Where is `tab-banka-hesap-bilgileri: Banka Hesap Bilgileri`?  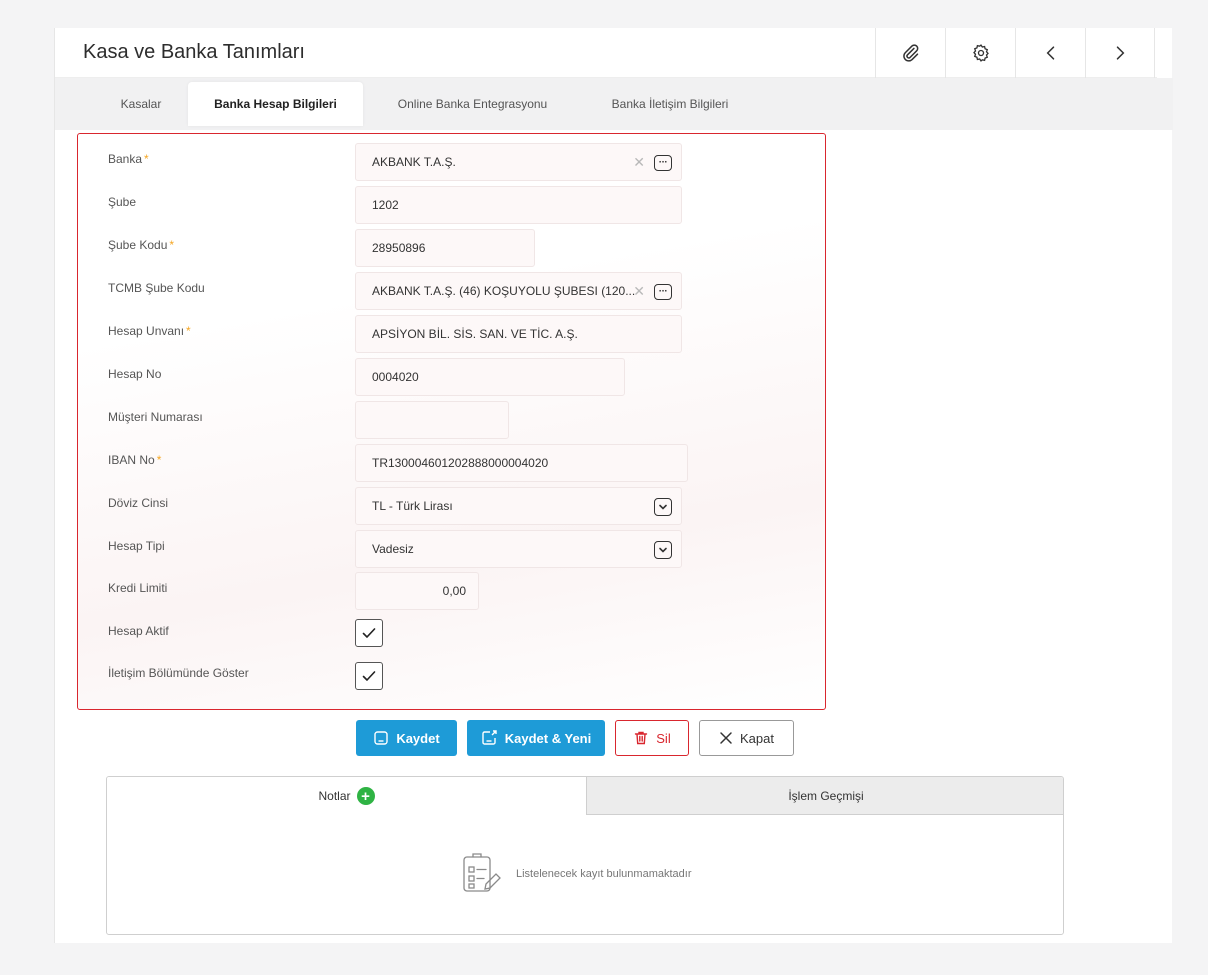 tab-banka-hesap-bilgileri: Banka Hesap Bilgileri is located at coordinates (275, 104).